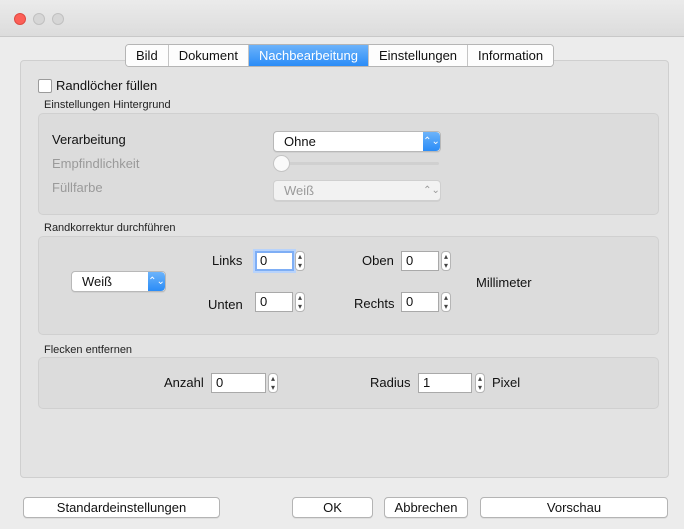 The height and width of the screenshot is (529, 684). I want to click on tab-information: Information, so click(511, 55).